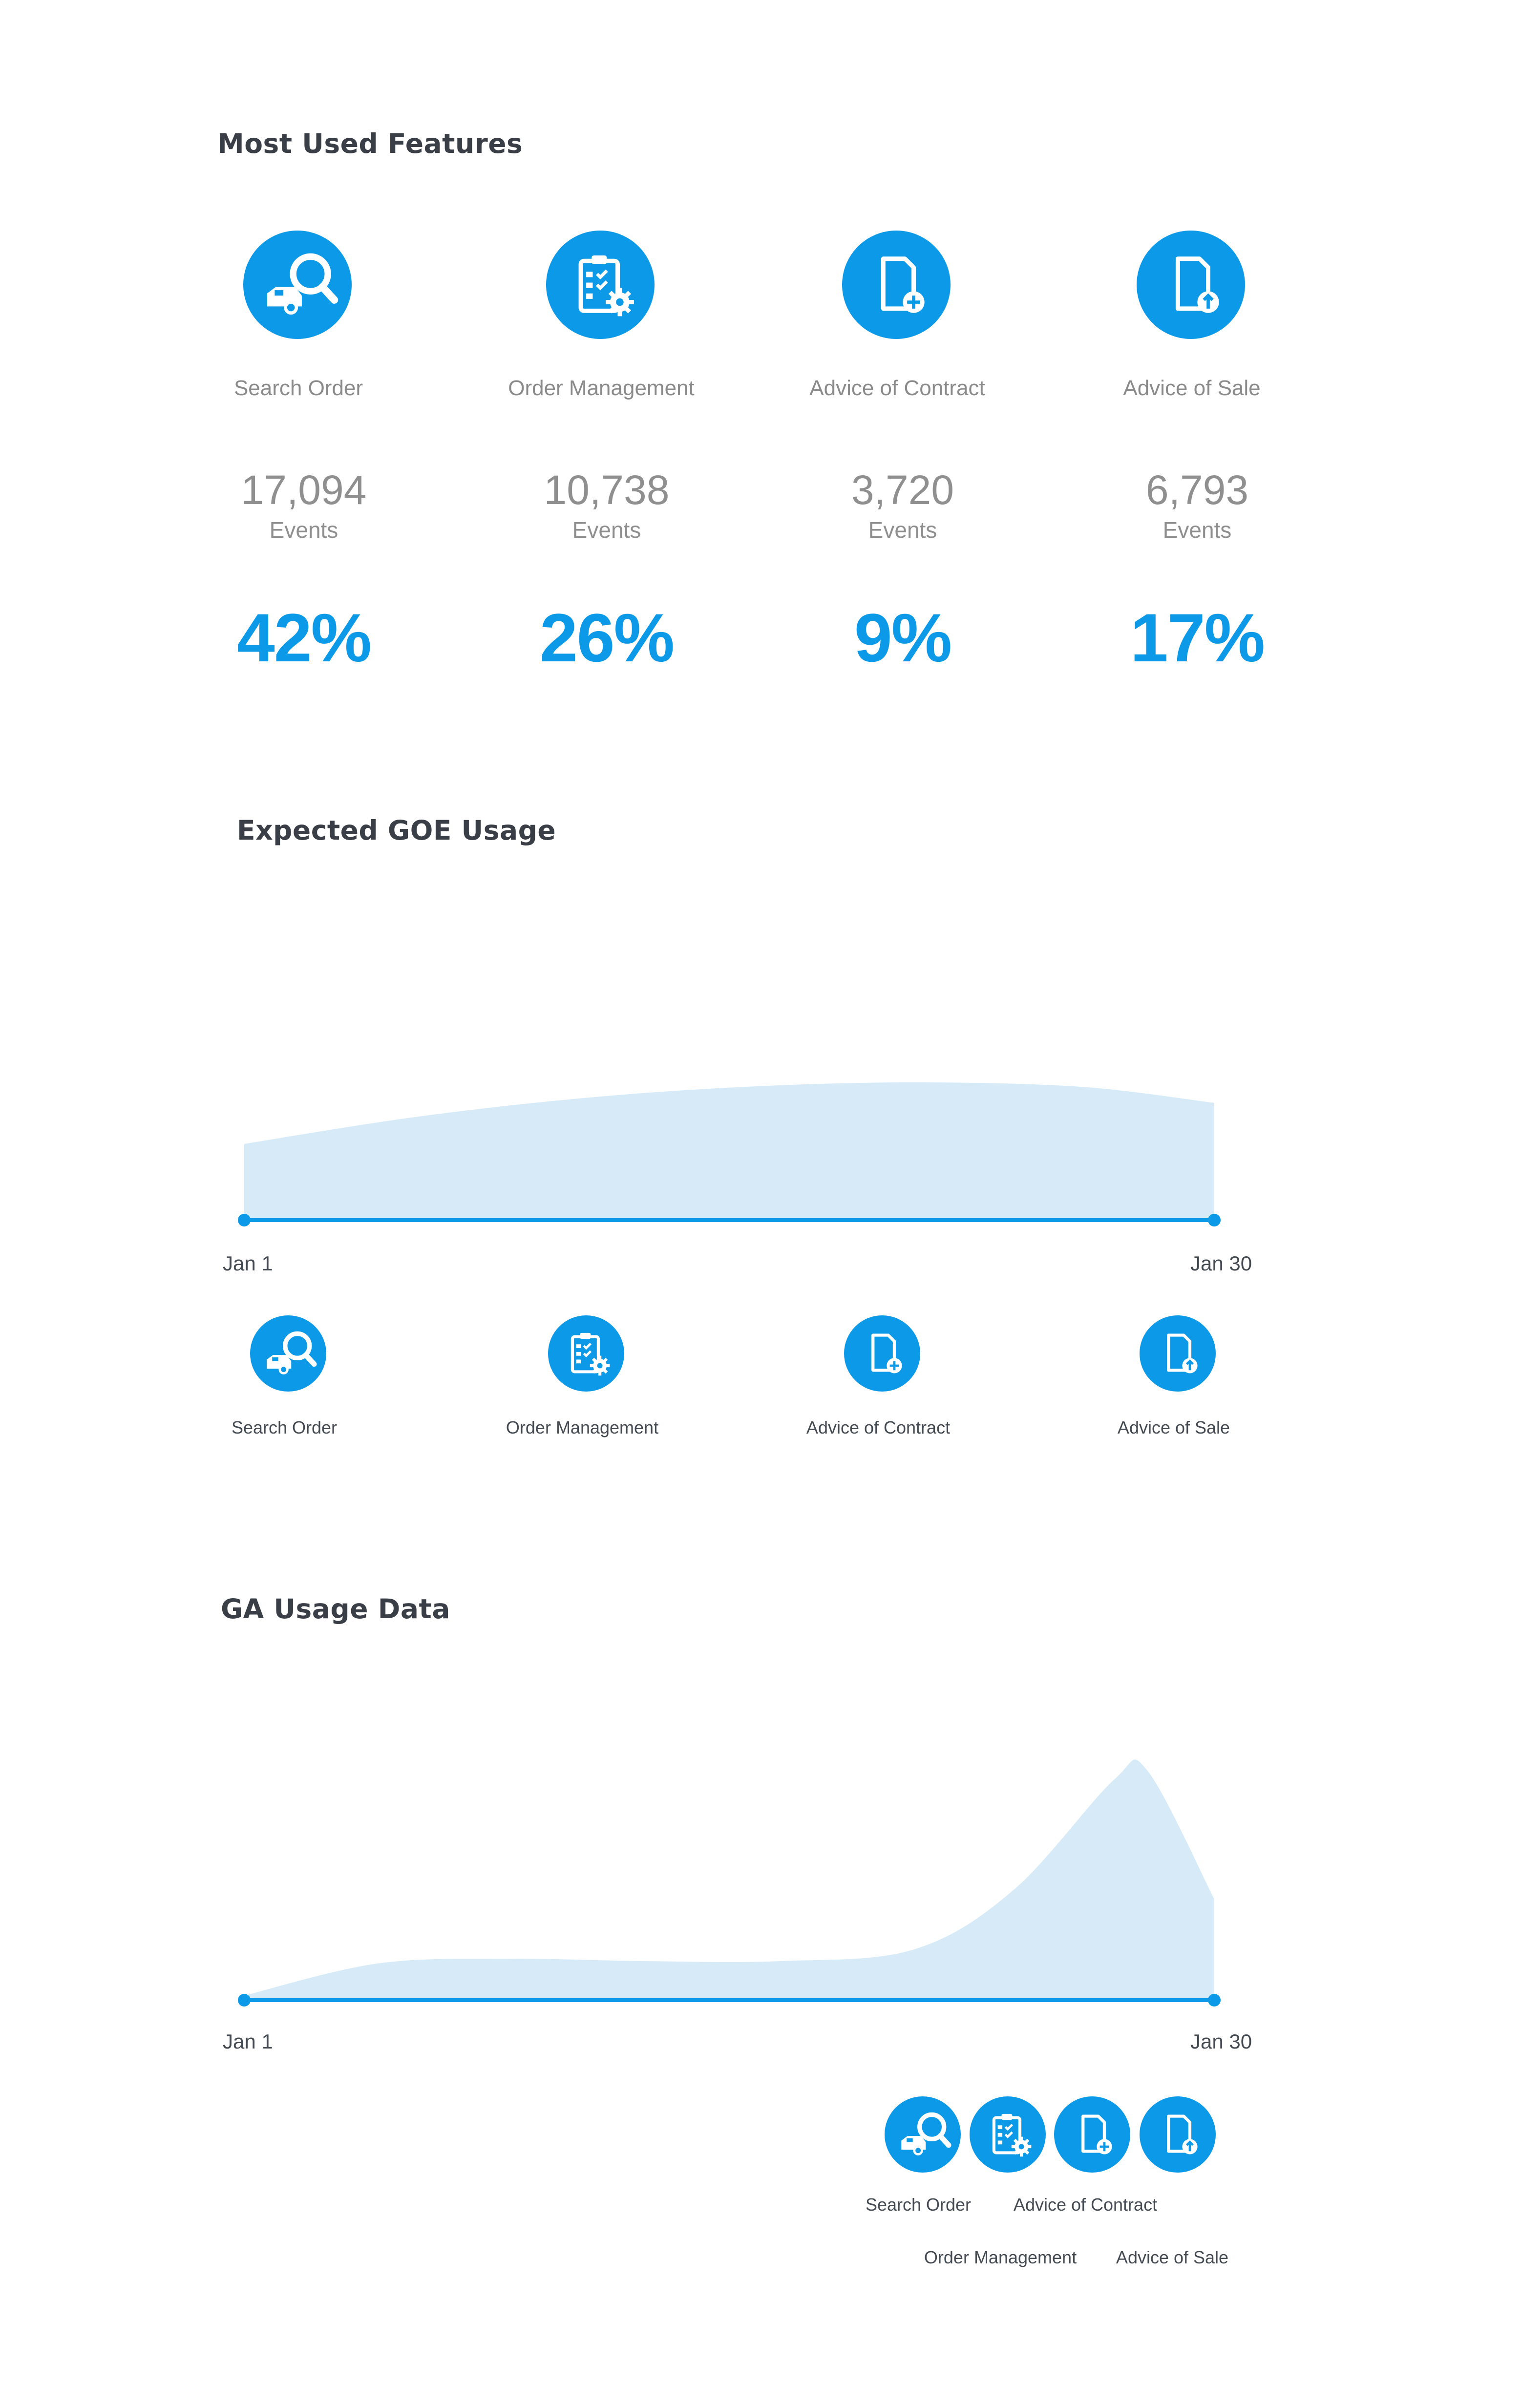 The height and width of the screenshot is (2408, 1522). Describe the element at coordinates (248, 2041) in the screenshot. I see `ga-x-start-label: Jan 1` at that location.